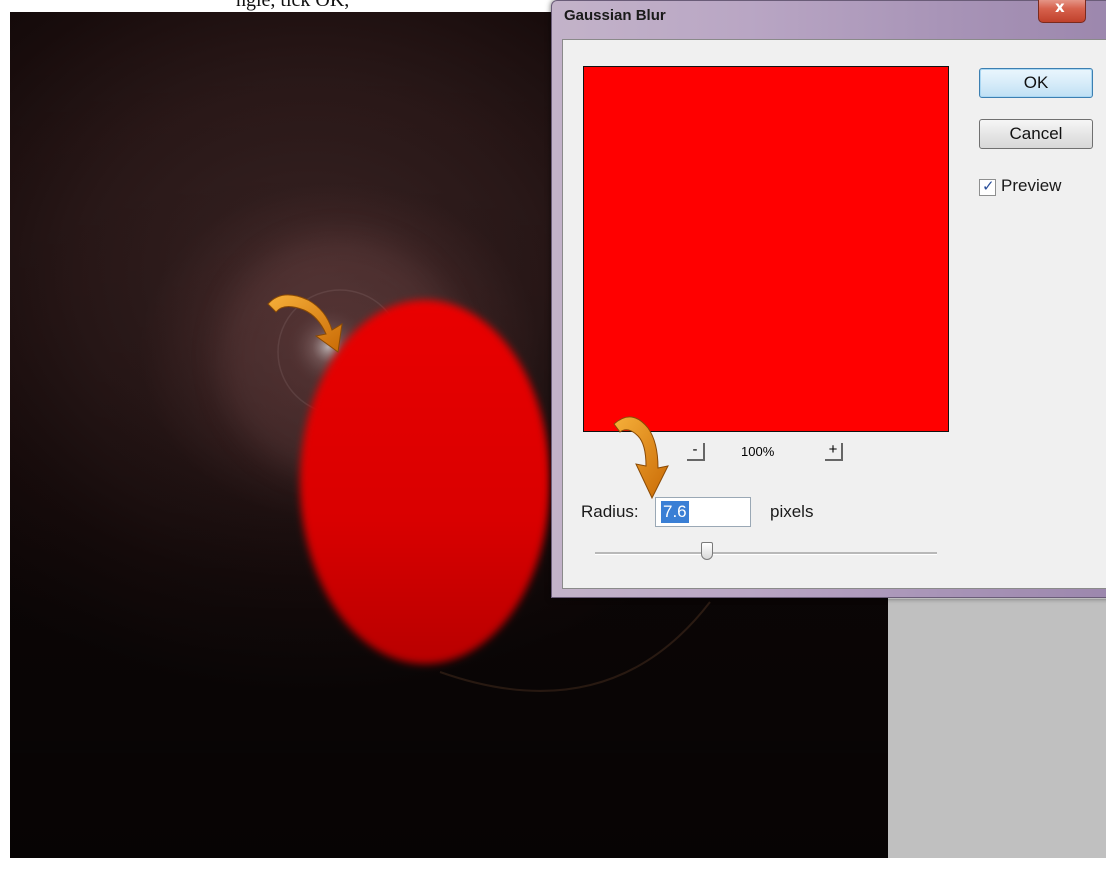 The image size is (1106, 883). Describe the element at coordinates (834, 451) in the screenshot. I see `zoom-in-button: +` at that location.